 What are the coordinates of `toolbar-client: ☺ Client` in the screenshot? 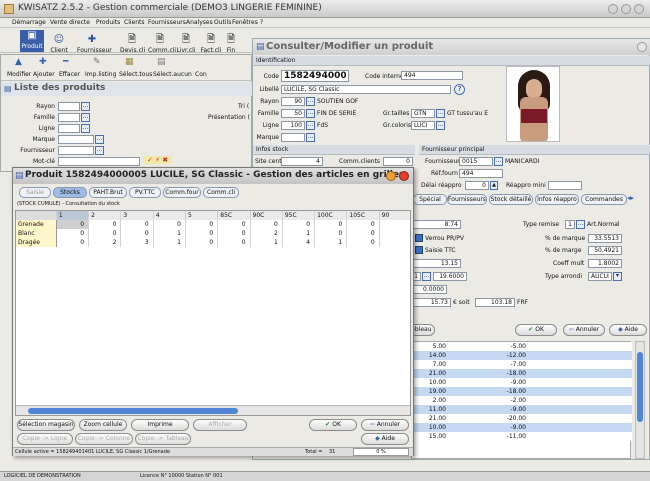 It's located at (59, 44).